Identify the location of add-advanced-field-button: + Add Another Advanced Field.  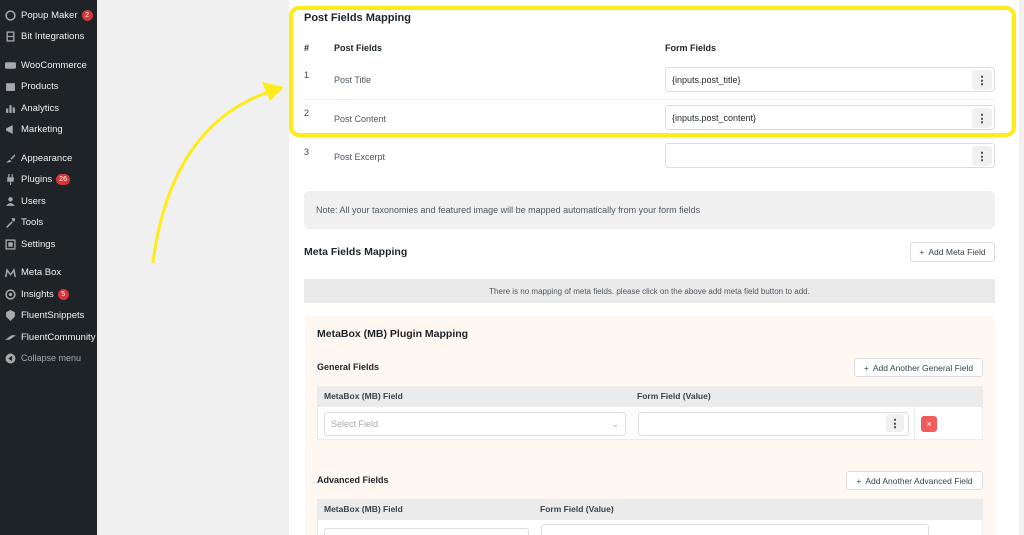
(914, 480).